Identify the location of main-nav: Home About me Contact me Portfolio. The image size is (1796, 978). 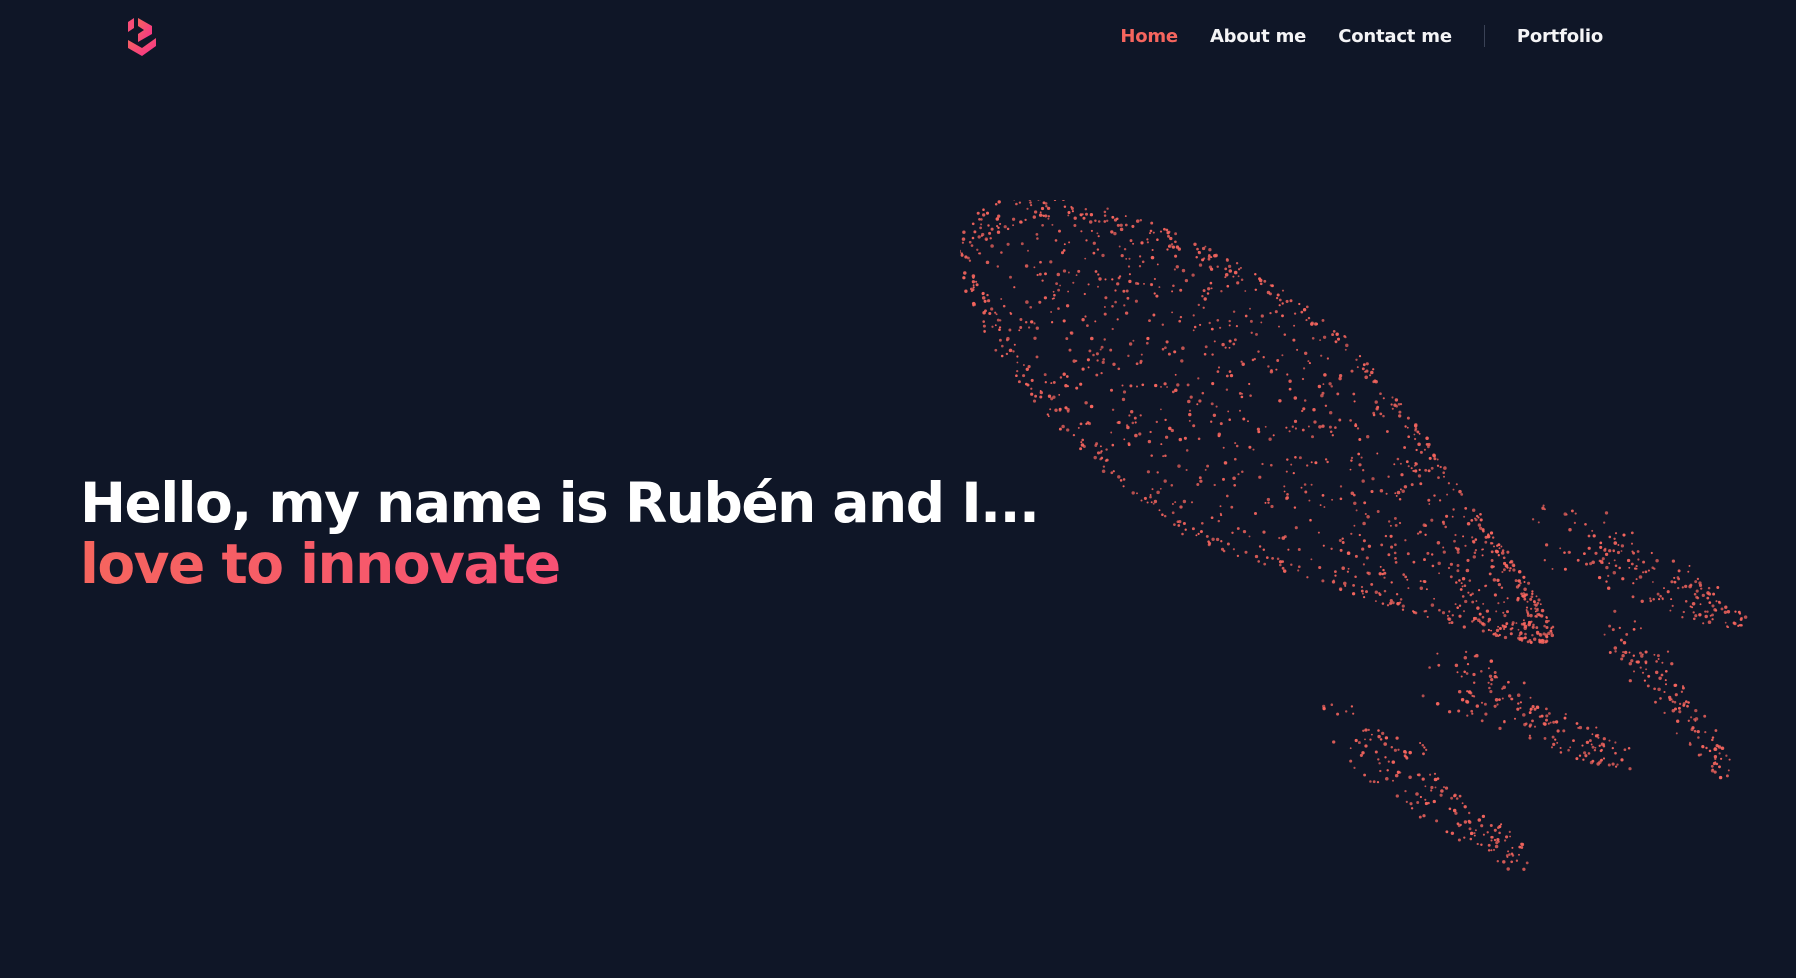
(1345, 36).